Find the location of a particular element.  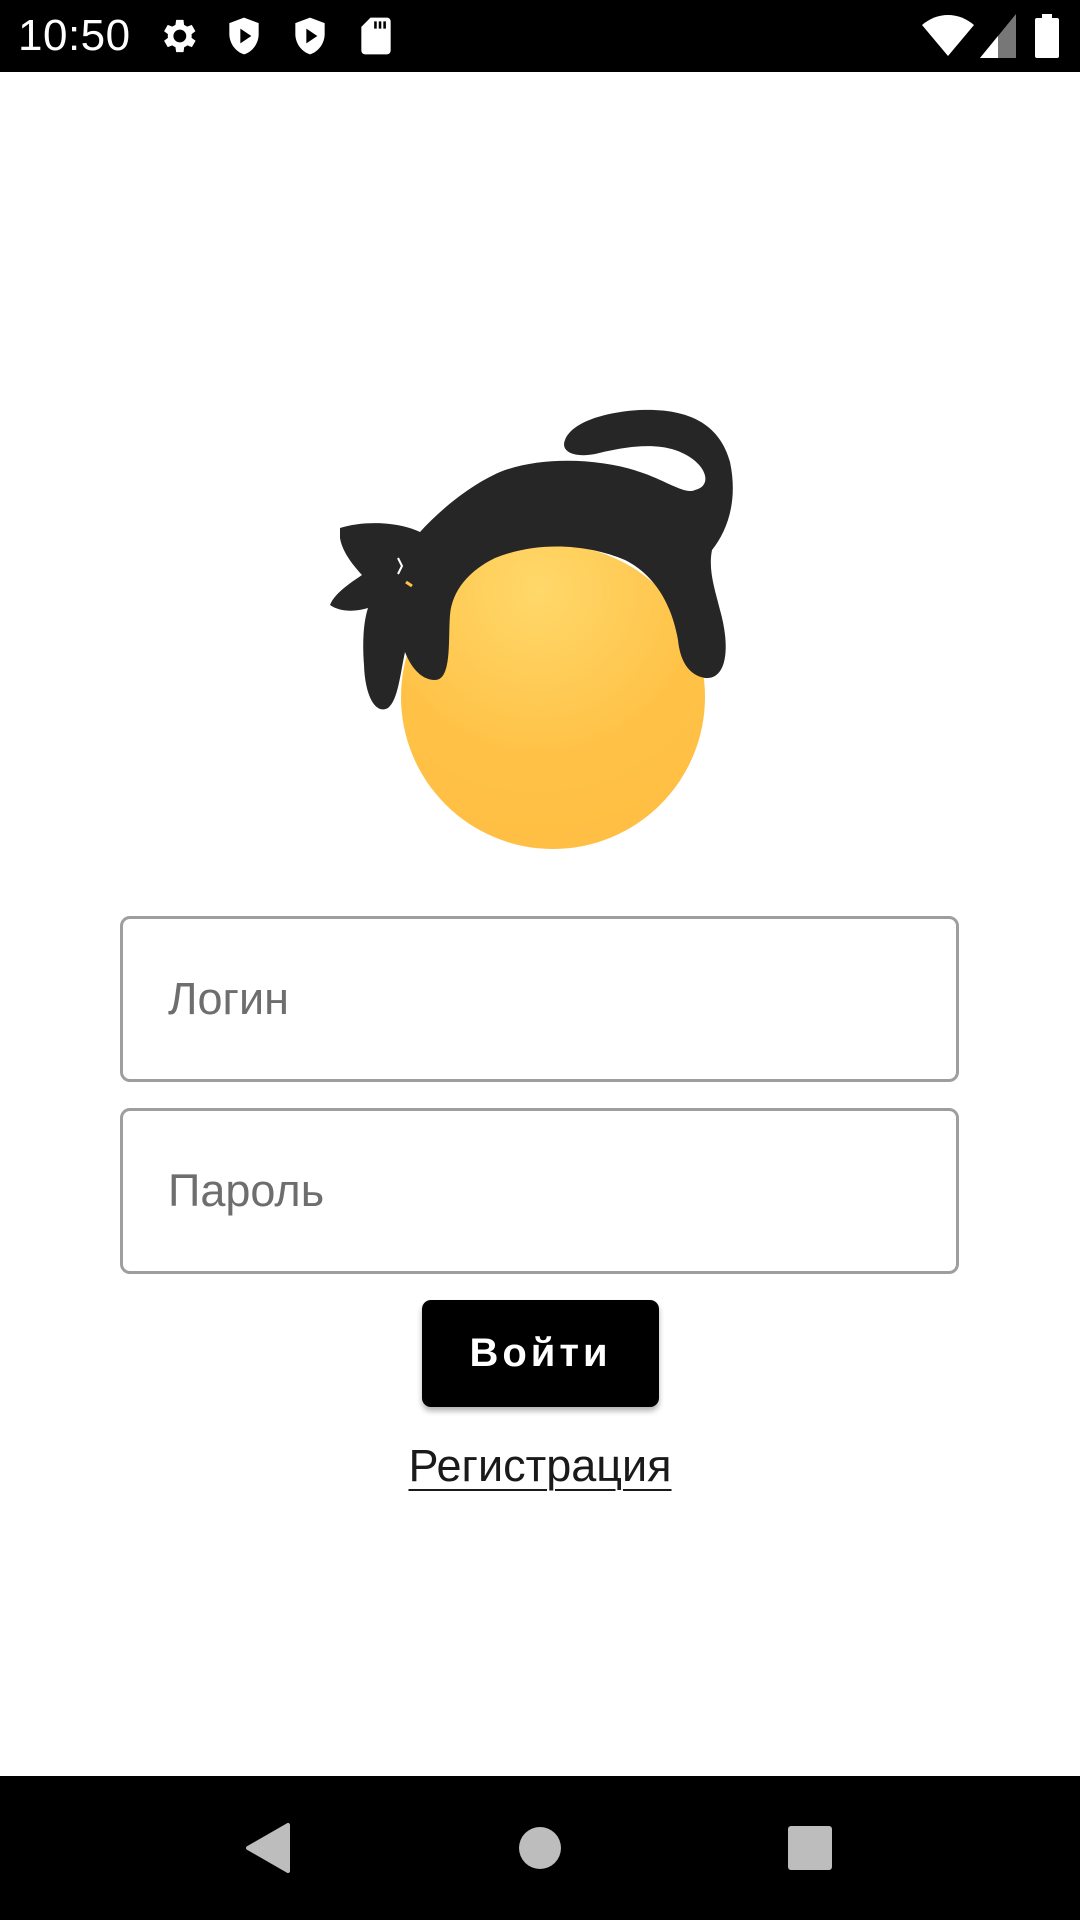

status-bar: 10:50 is located at coordinates (540, 36).